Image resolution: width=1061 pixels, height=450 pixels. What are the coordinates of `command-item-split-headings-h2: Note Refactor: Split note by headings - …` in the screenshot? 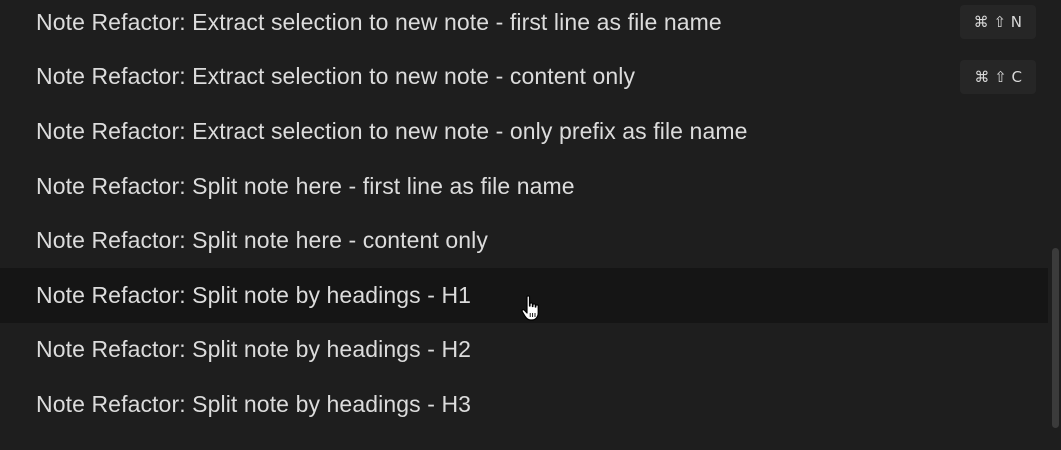 It's located at (524, 350).